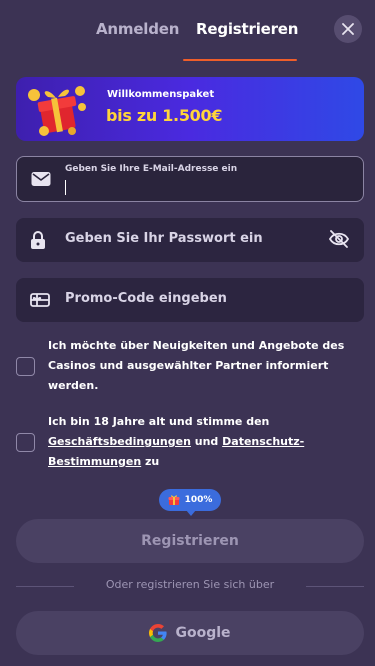 This screenshot has width=375, height=666. I want to click on social-divider: Oder registrieren Sie sich über, so click(190, 586).